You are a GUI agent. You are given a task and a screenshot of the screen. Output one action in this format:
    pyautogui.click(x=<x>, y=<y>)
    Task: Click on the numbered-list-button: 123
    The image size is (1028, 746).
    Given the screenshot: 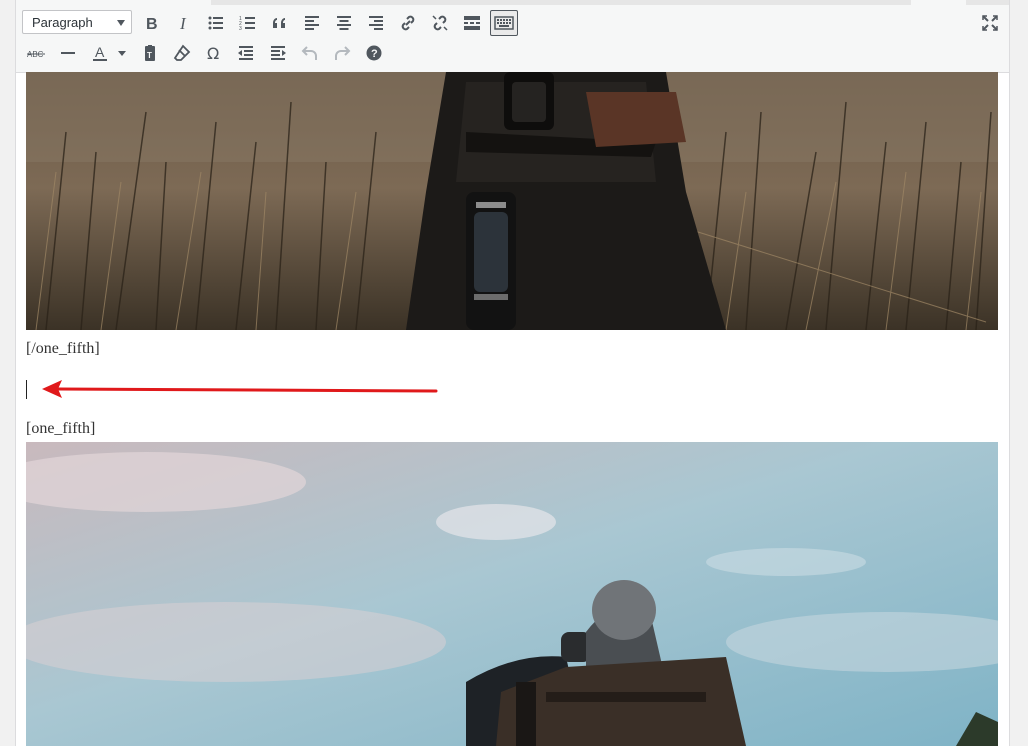 What is the action you would take?
    pyautogui.click(x=248, y=23)
    